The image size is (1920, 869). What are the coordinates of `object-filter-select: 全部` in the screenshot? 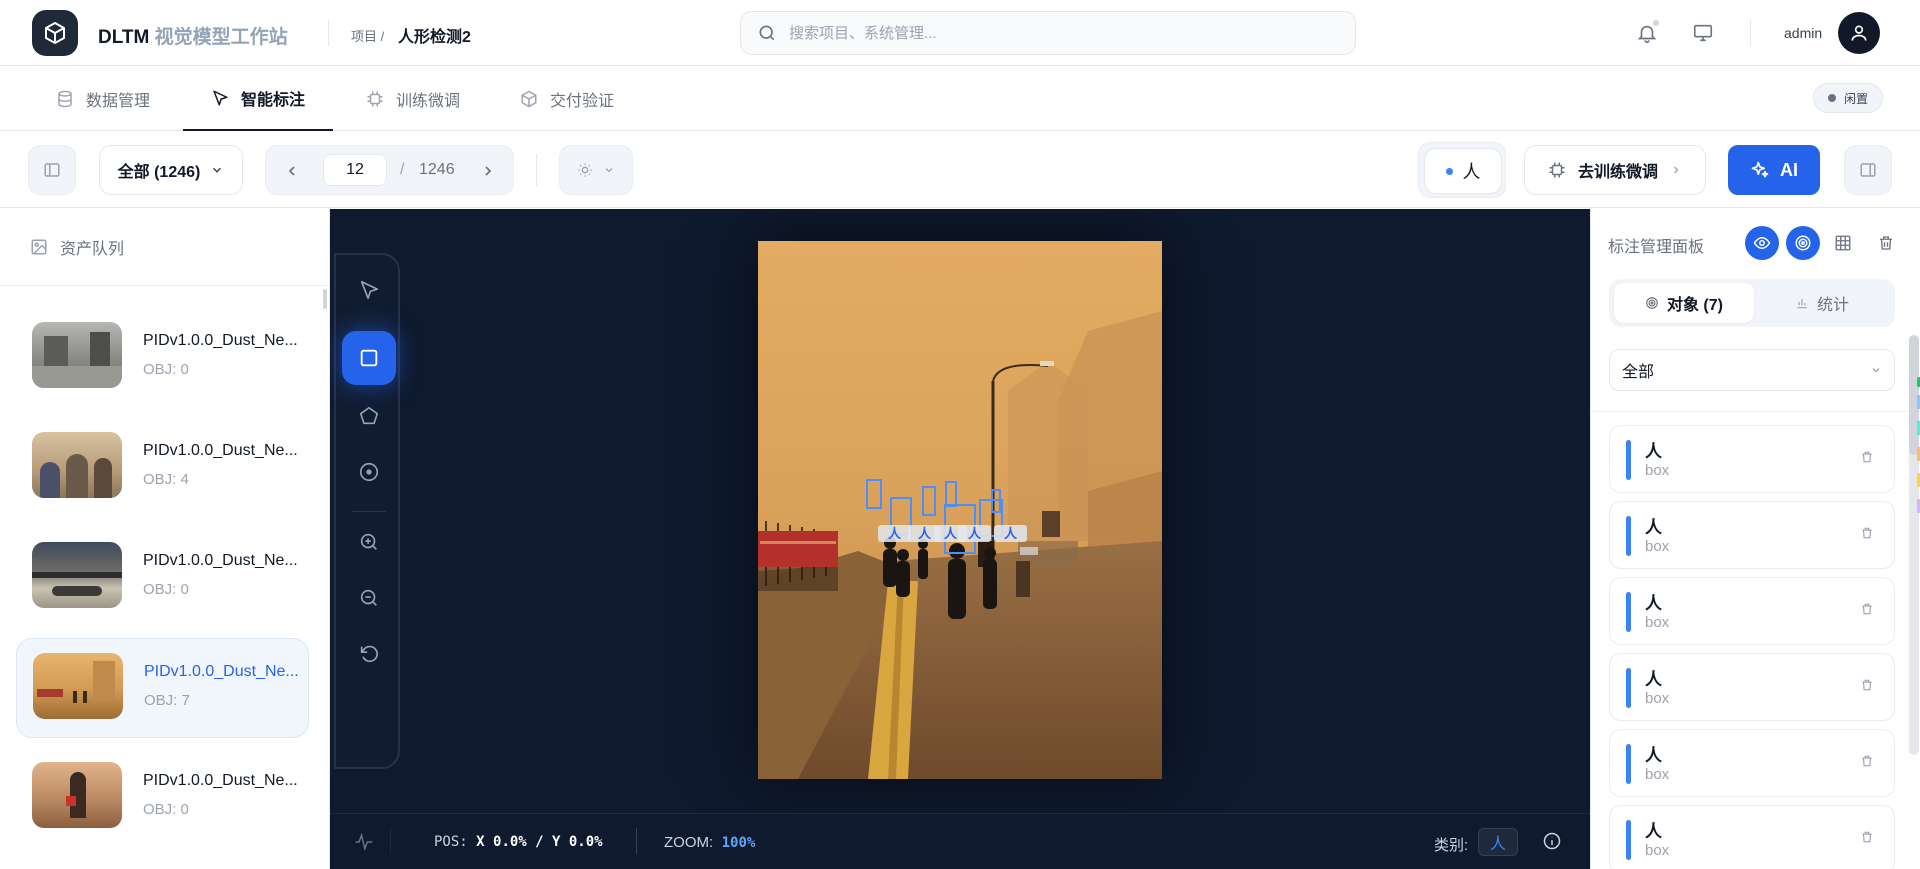 It's located at (1752, 370).